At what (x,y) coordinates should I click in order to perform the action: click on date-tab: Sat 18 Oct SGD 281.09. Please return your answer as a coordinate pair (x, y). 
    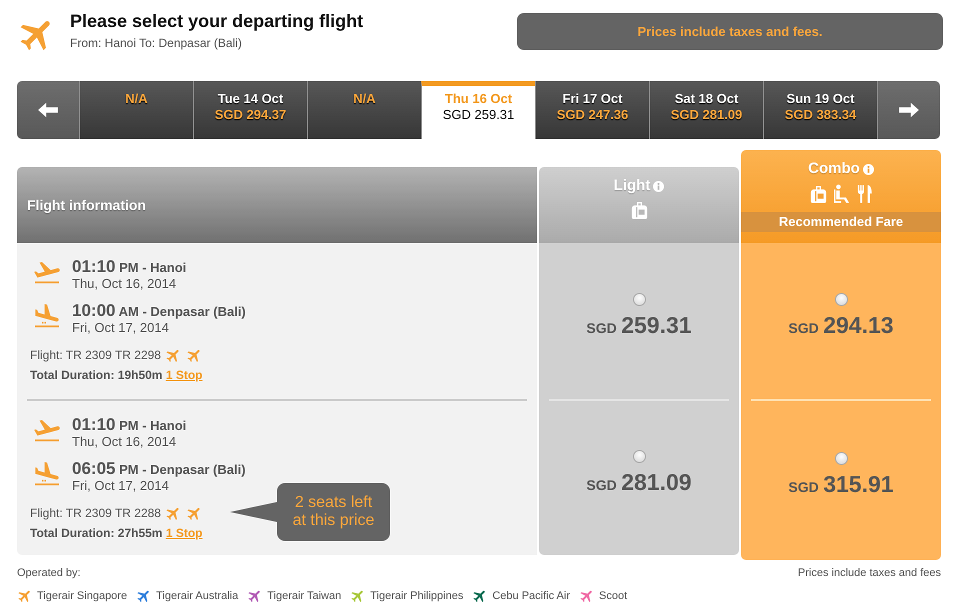
    Looking at the image, I should click on (706, 110).